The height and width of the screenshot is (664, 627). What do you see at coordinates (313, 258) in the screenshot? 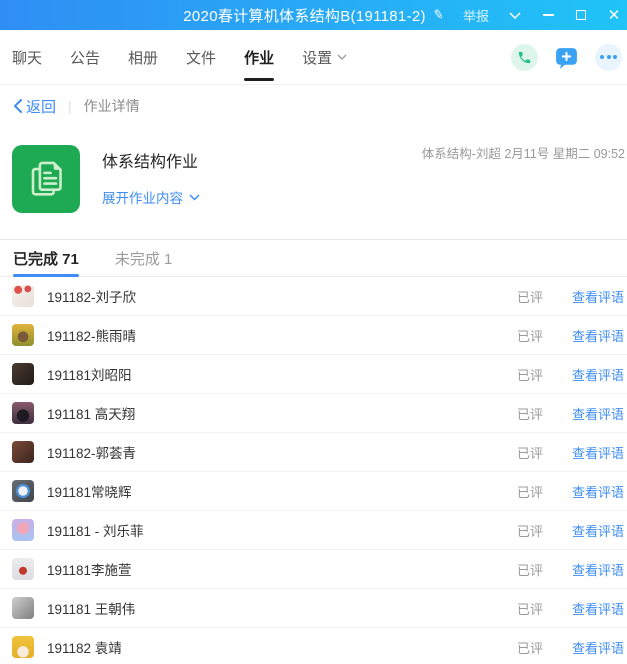
I see `status-tabs: 已完成 71 未完成 1` at bounding box center [313, 258].